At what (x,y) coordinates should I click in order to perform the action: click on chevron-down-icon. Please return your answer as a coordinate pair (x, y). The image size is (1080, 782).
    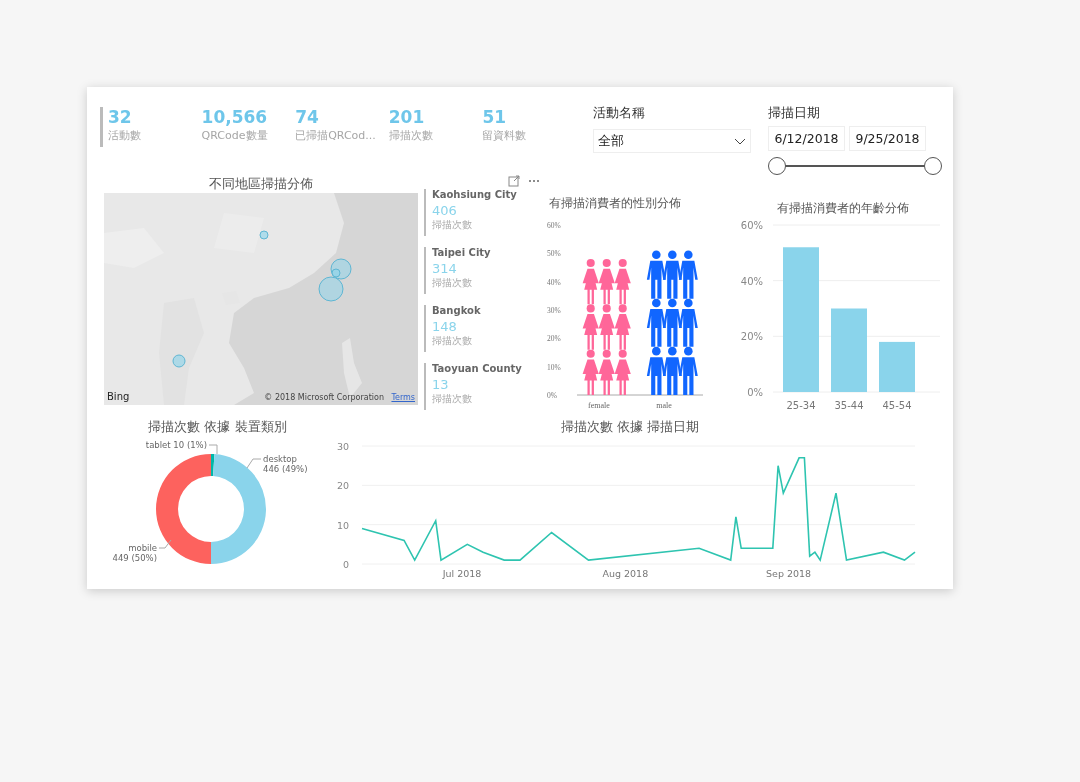
    Looking at the image, I should click on (740, 141).